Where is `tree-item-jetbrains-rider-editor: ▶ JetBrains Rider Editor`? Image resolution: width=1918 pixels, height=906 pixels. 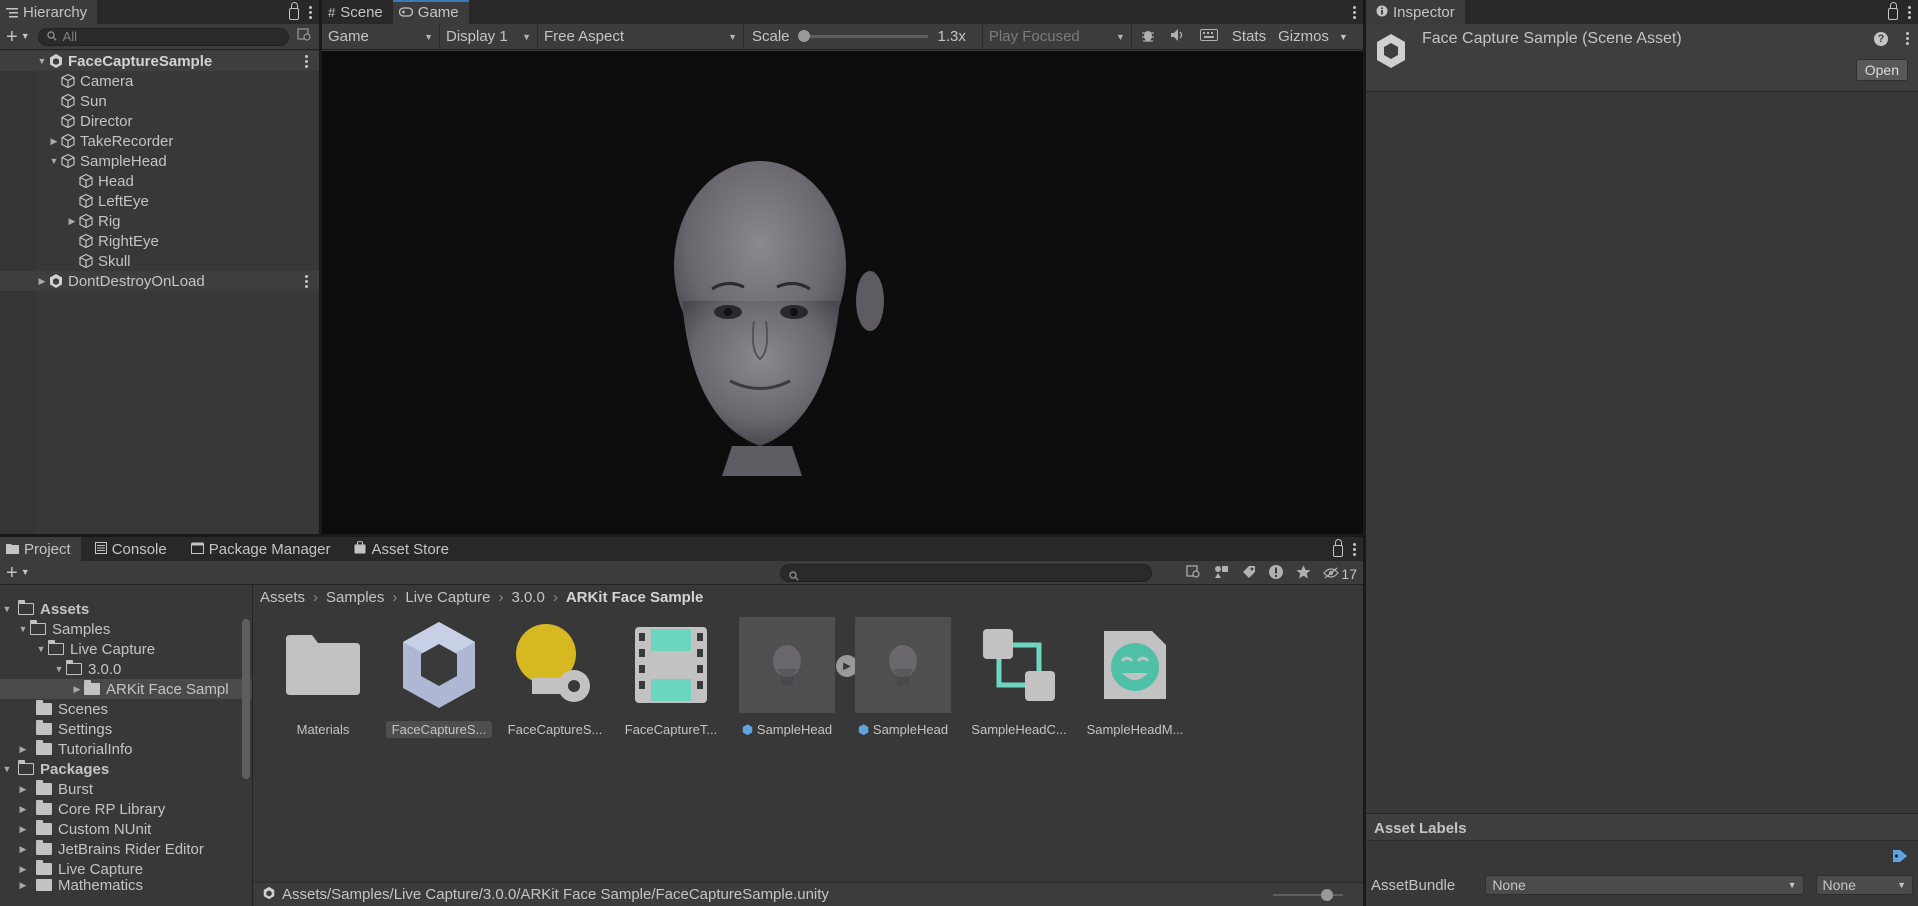 tree-item-jetbrains-rider-editor: ▶ JetBrains Rider Editor is located at coordinates (126, 849).